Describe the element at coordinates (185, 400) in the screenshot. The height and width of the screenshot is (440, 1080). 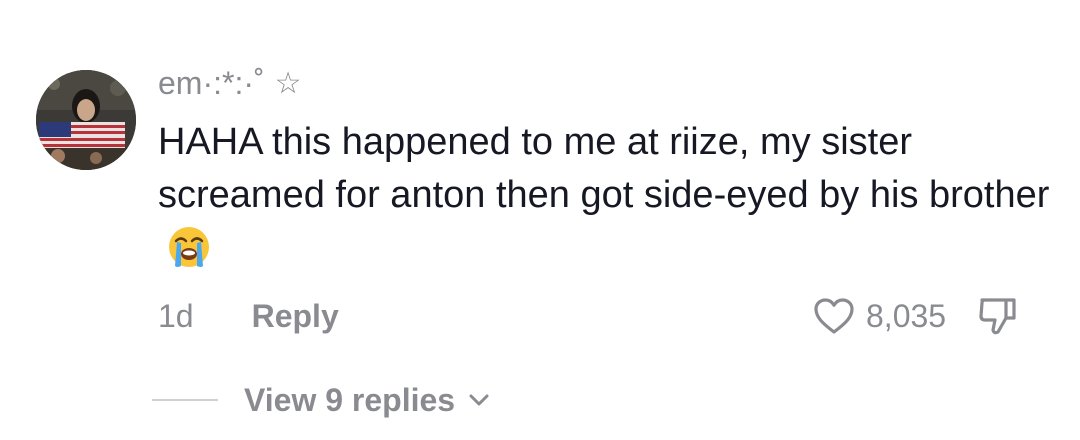
I see `replies-divider` at that location.